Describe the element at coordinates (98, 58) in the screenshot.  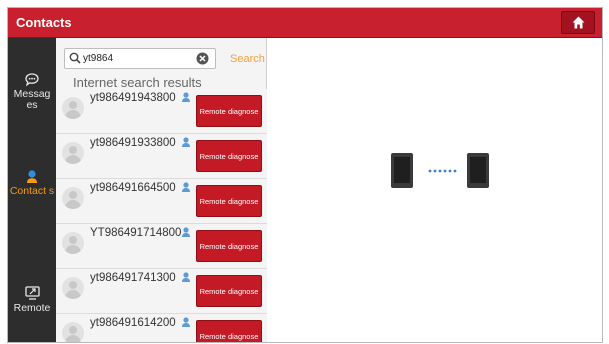
I see `search-input-value: yt9864` at that location.